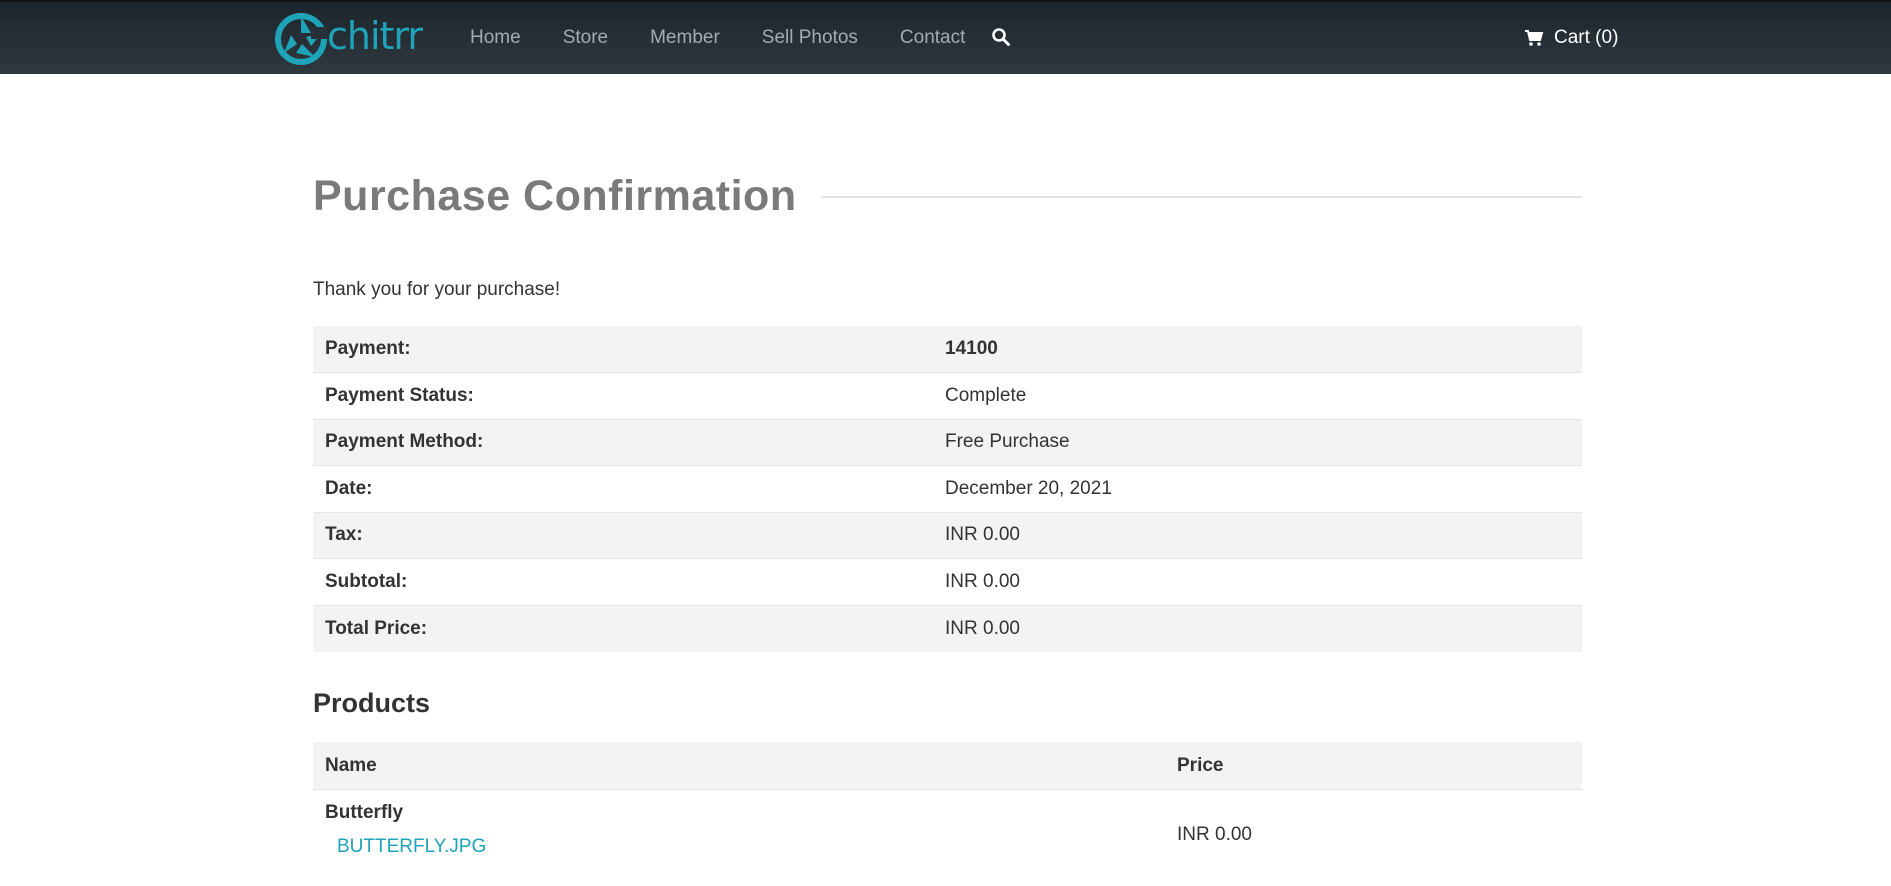 The height and width of the screenshot is (886, 1891). What do you see at coordinates (437, 289) in the screenshot?
I see `thank-you-message: Thank you for your purchase!` at bounding box center [437, 289].